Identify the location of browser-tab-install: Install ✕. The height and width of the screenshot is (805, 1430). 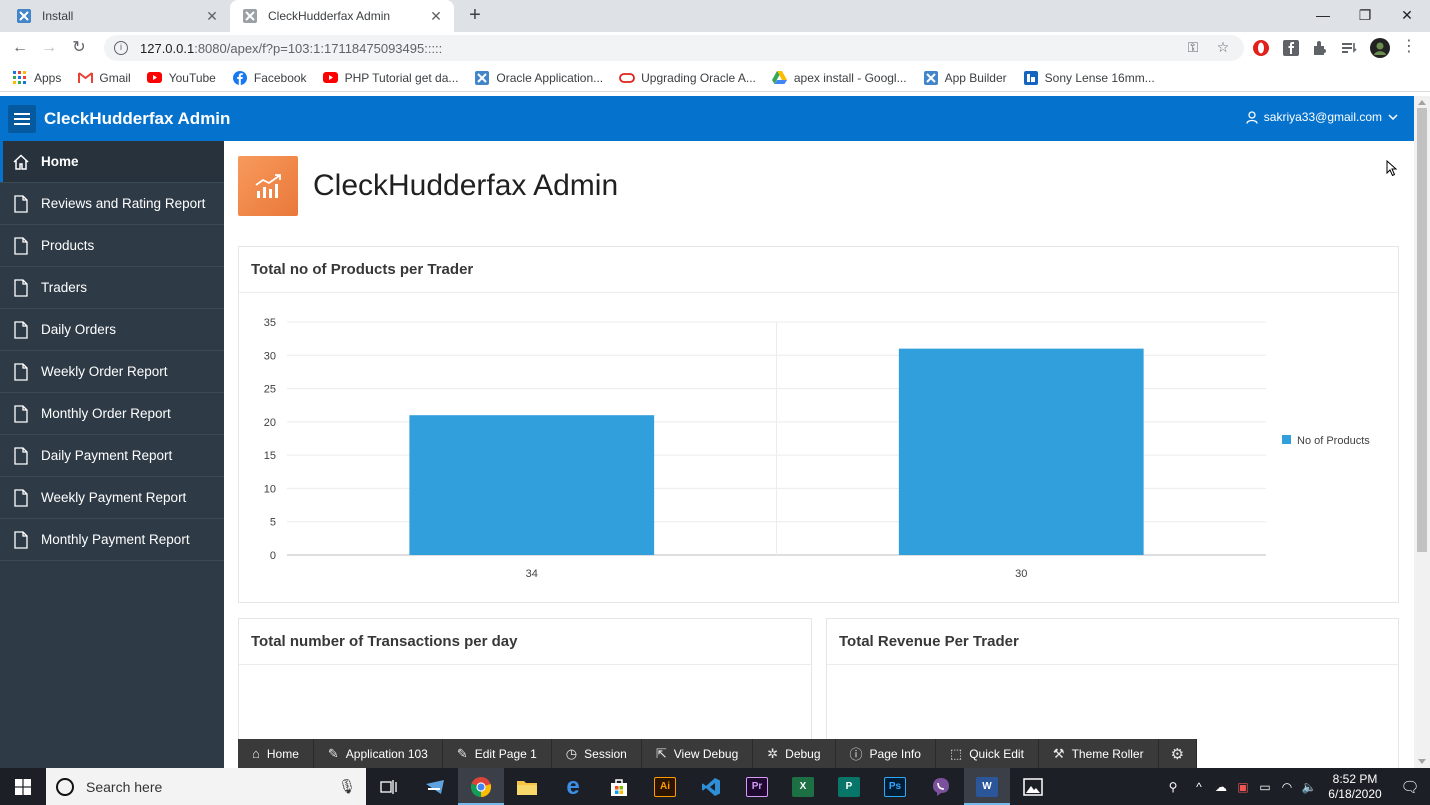
(117, 16).